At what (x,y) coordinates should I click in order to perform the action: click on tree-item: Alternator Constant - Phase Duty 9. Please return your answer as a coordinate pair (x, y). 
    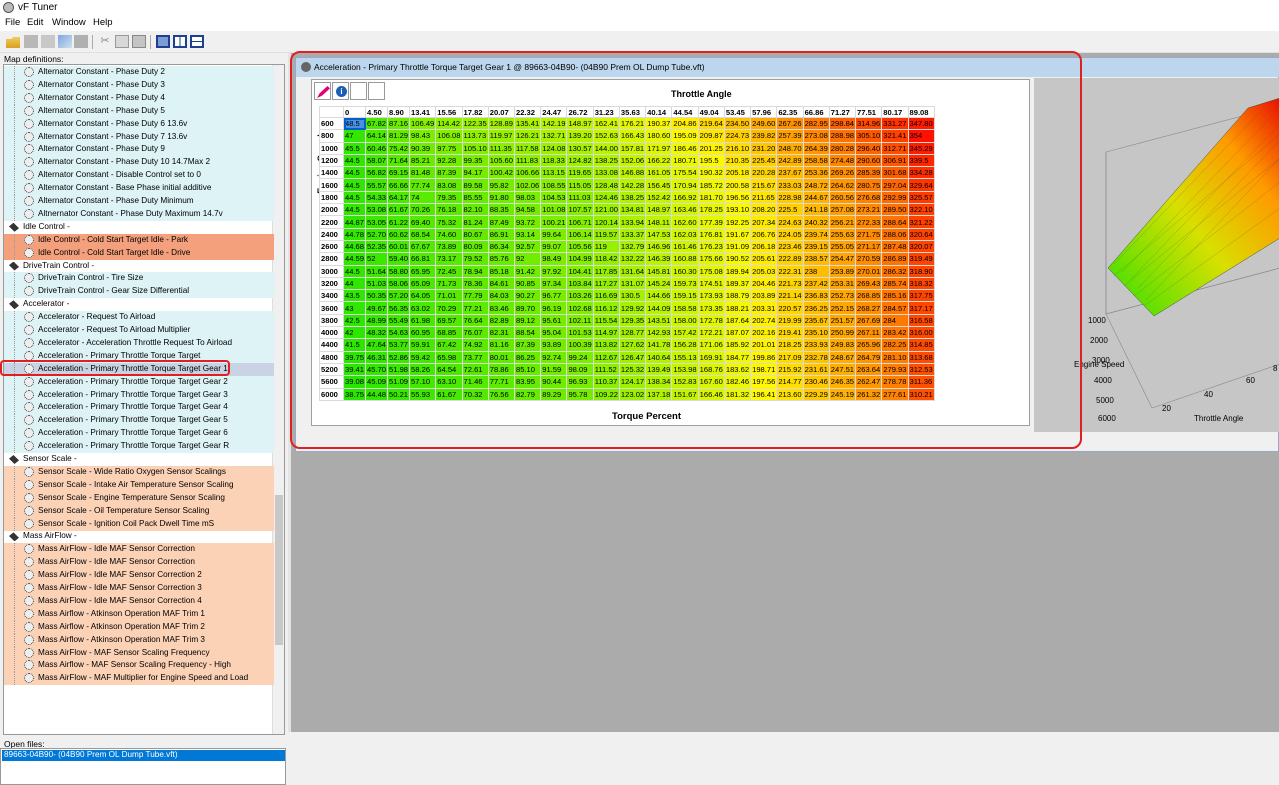
    Looking at the image, I should click on (139, 150).